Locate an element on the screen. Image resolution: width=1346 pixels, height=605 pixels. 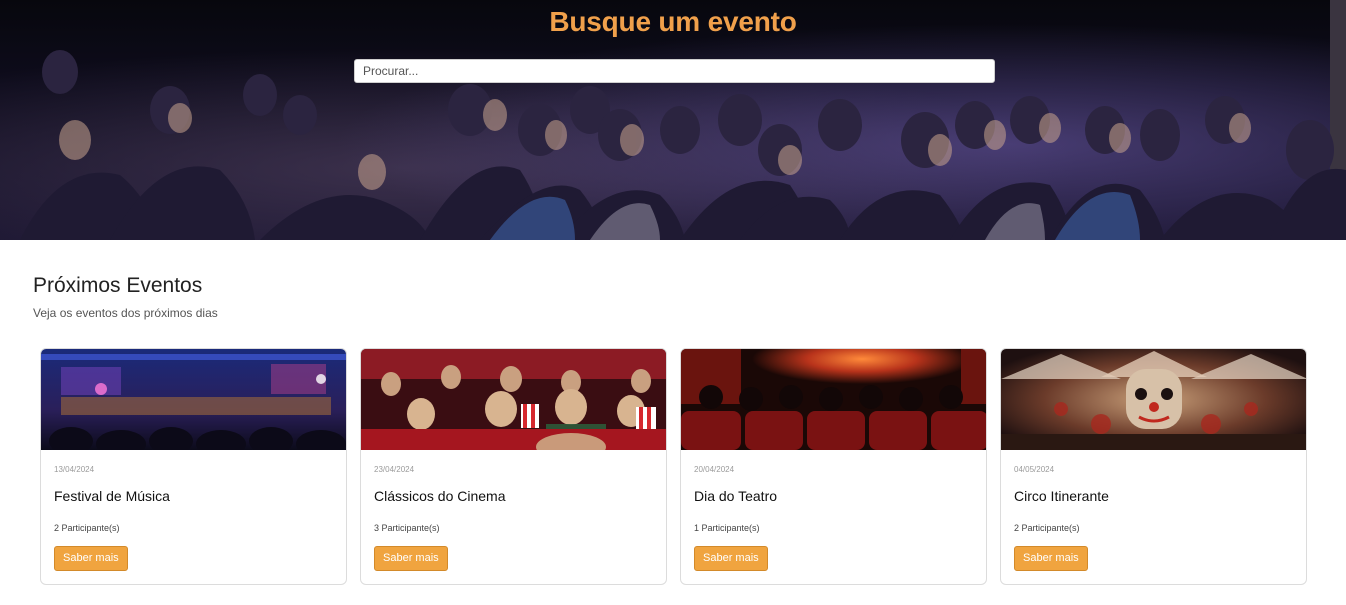
event-title: Circo Itinerante is located at coordinates (1061, 496).